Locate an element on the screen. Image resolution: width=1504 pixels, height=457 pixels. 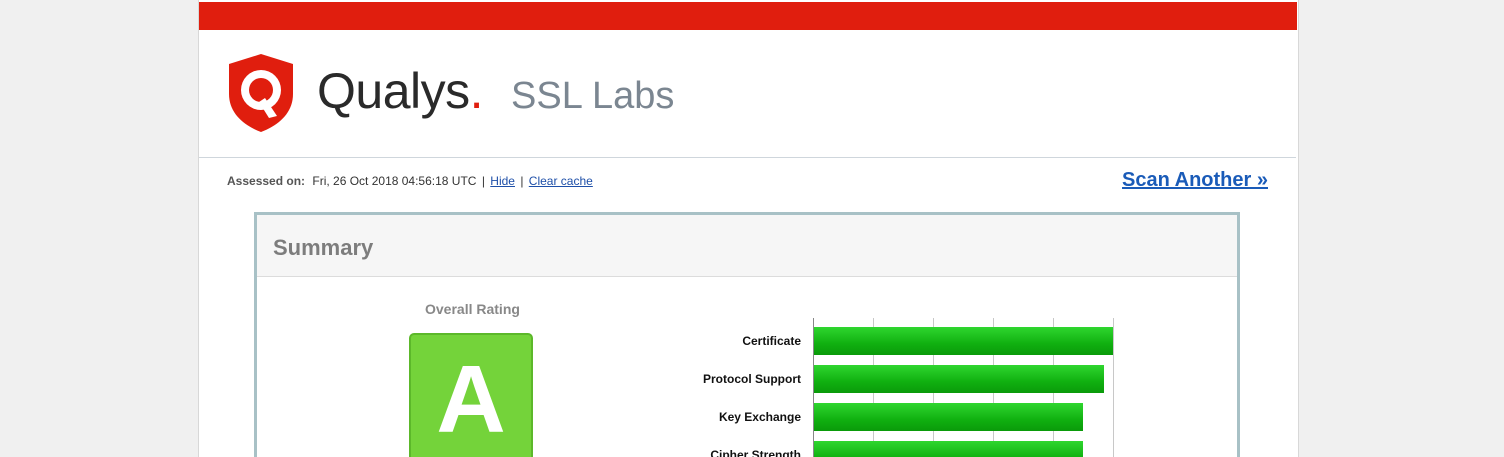
assessed-label: Assessed on: is located at coordinates (266, 181).